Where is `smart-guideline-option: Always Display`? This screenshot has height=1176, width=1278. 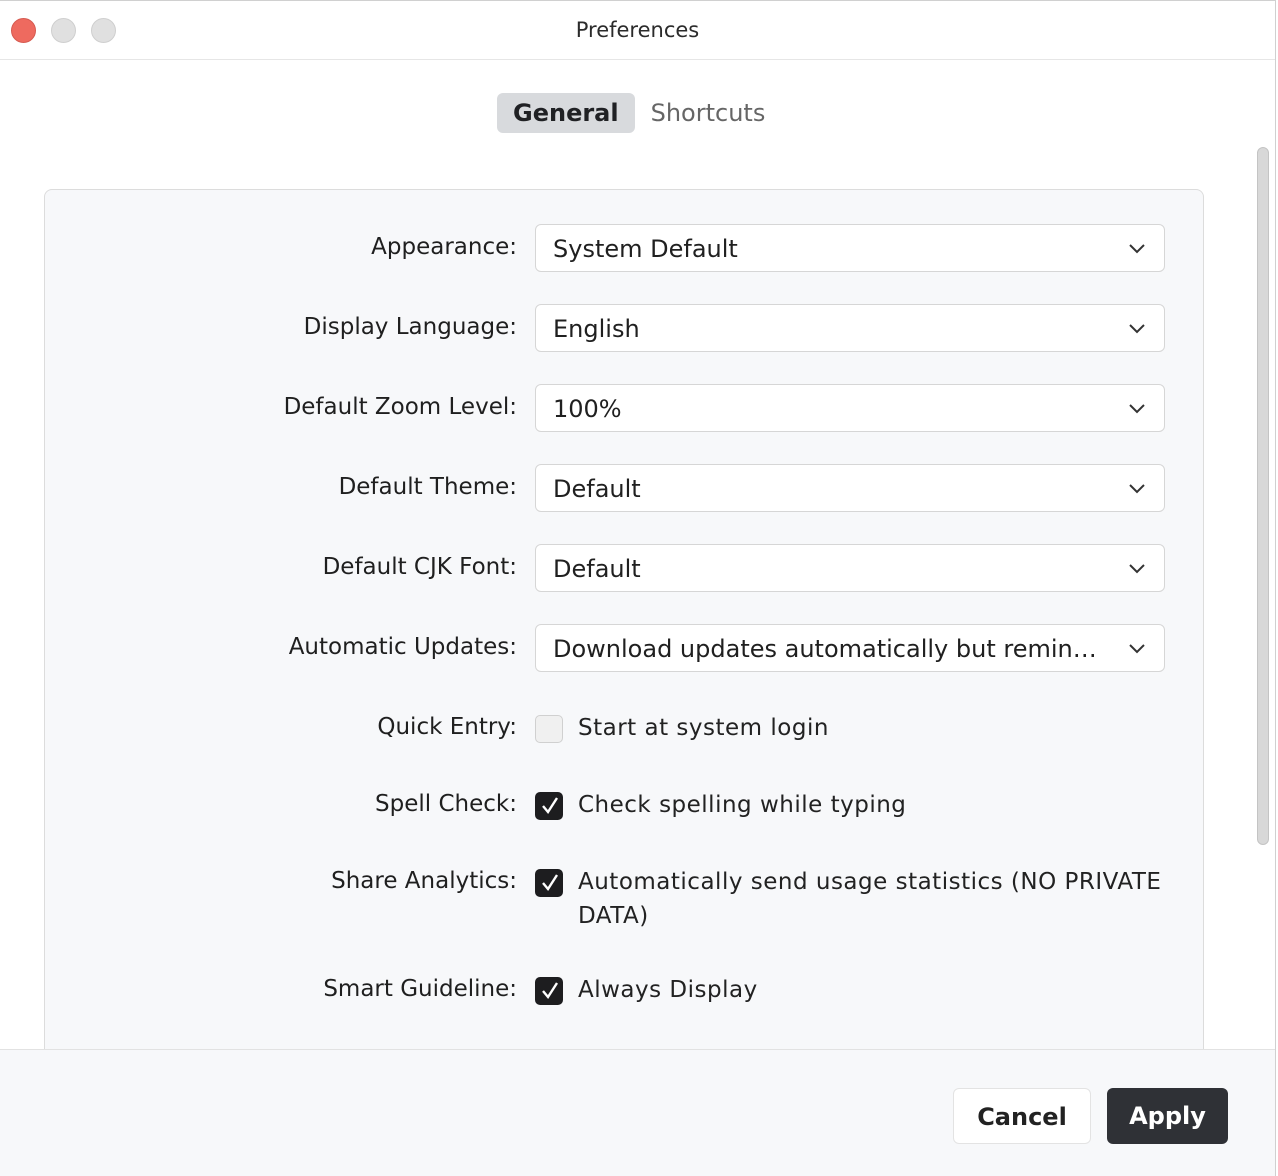
smart-guideline-option: Always Display is located at coordinates (668, 990).